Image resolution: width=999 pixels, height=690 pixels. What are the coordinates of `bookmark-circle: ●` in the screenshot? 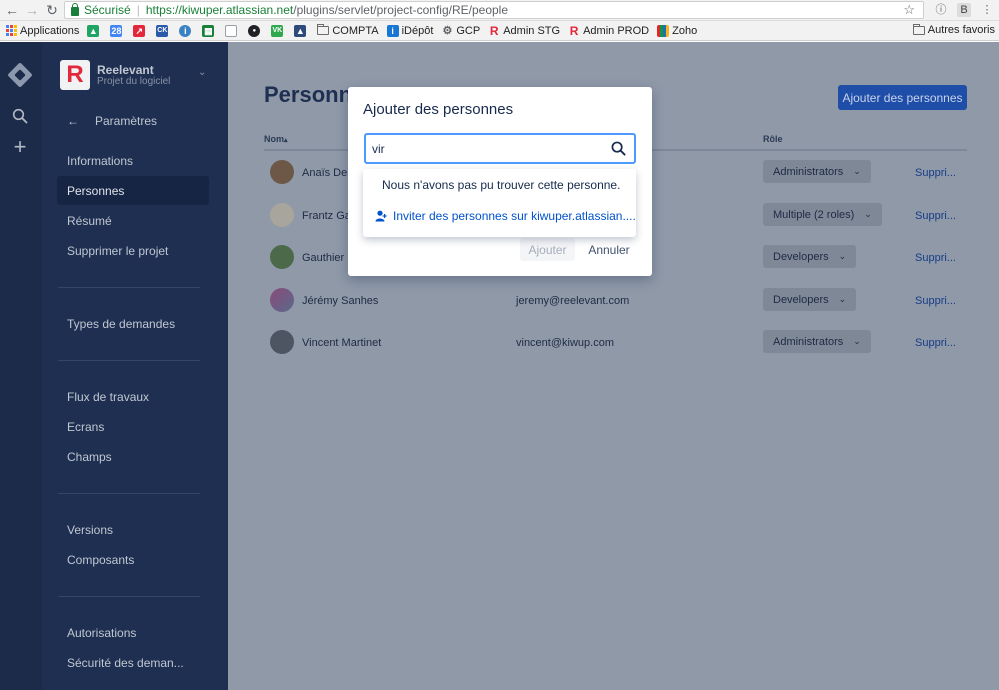 It's located at (255, 30).